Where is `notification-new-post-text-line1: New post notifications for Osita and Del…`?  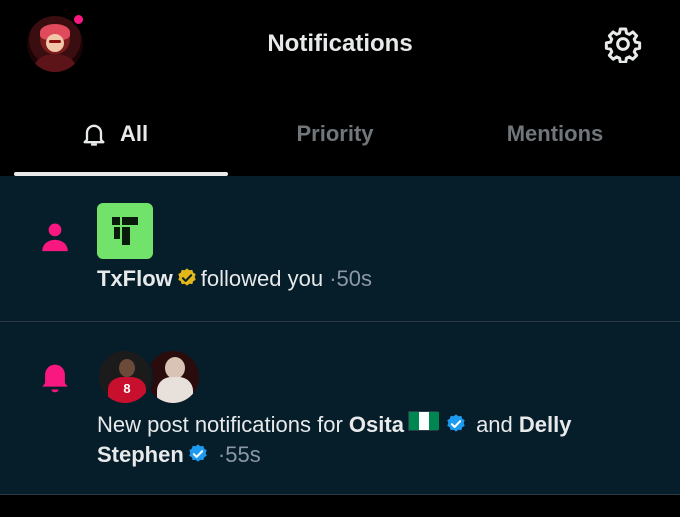 notification-new-post-text-line1: New post notifications for Osita and Del… is located at coordinates (334, 425).